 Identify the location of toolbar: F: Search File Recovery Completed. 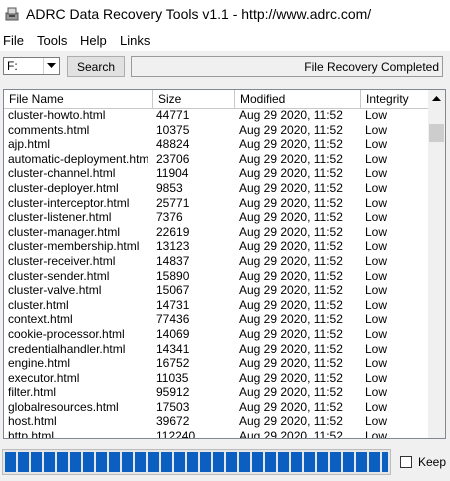
(225, 66).